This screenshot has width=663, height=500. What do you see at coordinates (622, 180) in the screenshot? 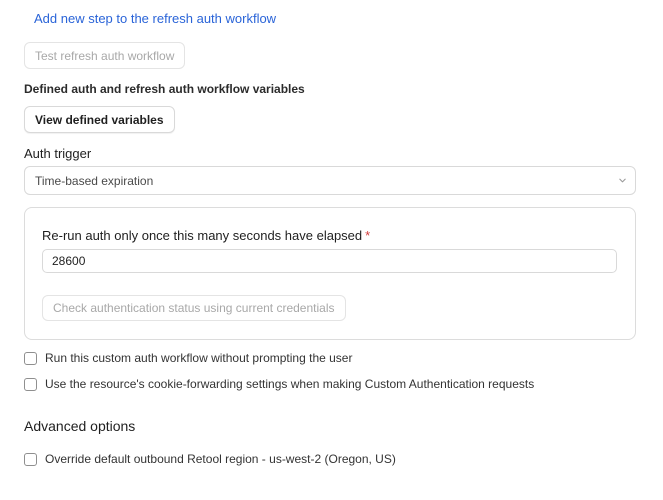
I see `chevron-down-icon` at bounding box center [622, 180].